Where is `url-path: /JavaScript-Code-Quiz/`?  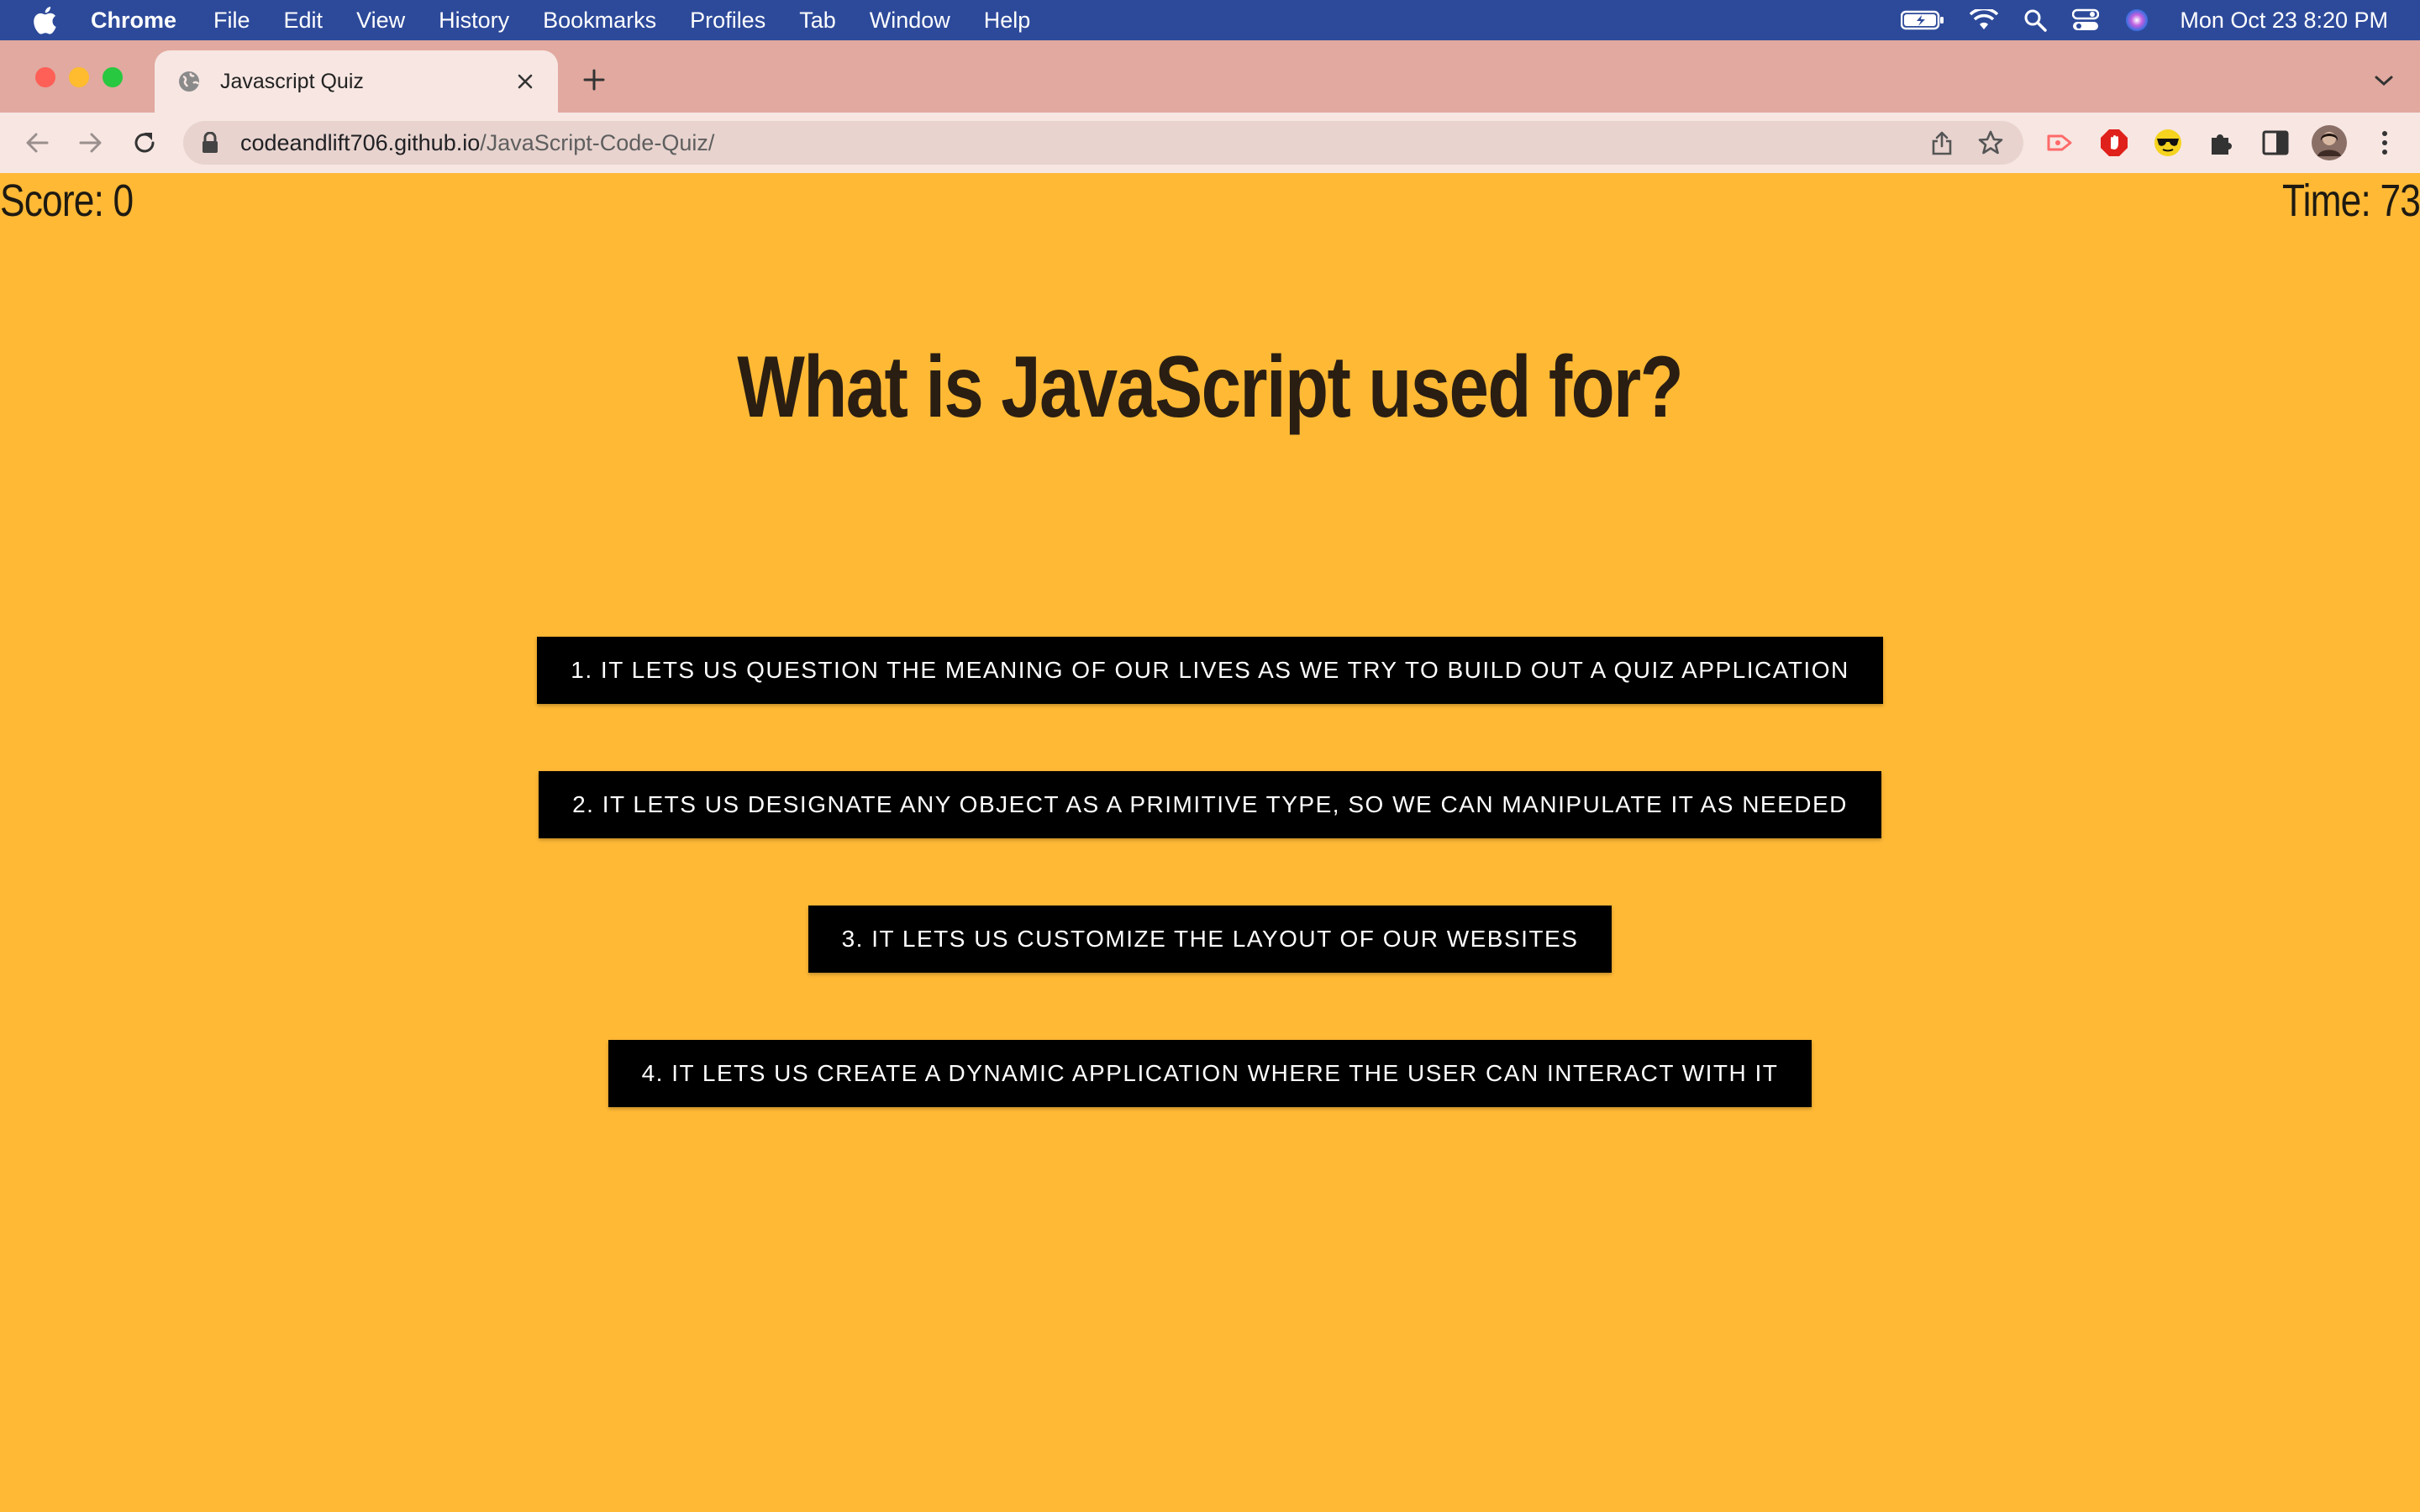
url-path: /JavaScript-Code-Quiz/ is located at coordinates (597, 142).